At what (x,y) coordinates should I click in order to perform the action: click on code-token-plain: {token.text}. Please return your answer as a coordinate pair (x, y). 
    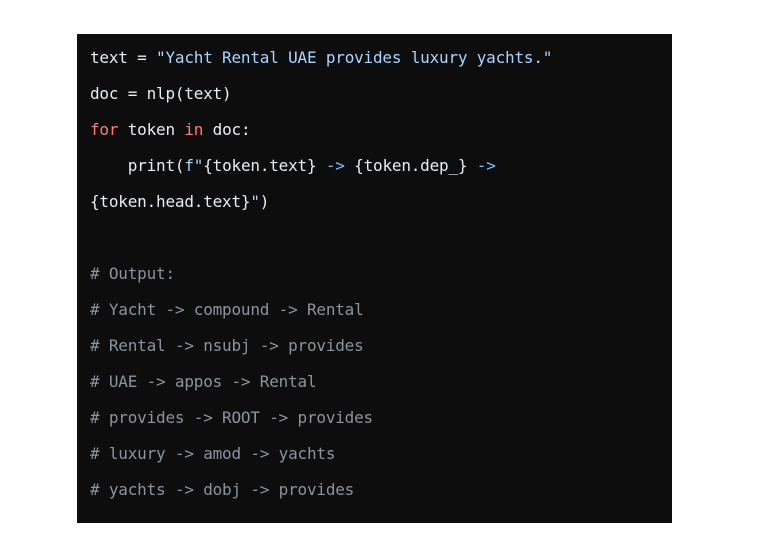
    Looking at the image, I should click on (260, 165).